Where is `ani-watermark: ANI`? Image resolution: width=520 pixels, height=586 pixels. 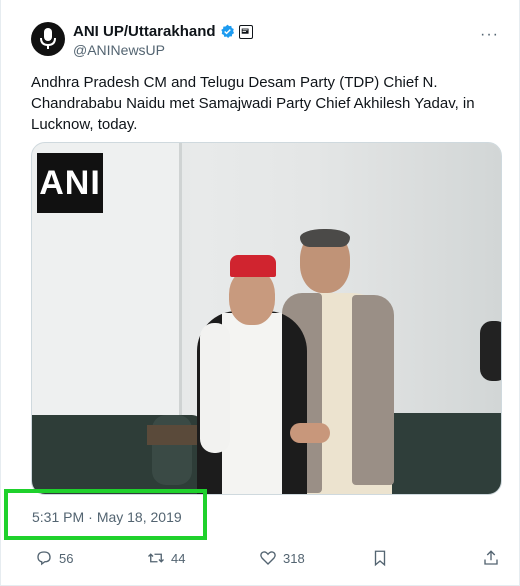 ani-watermark: ANI is located at coordinates (70, 183).